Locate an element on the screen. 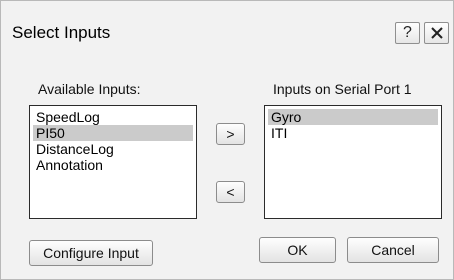  remove-input-button: < is located at coordinates (230, 192).